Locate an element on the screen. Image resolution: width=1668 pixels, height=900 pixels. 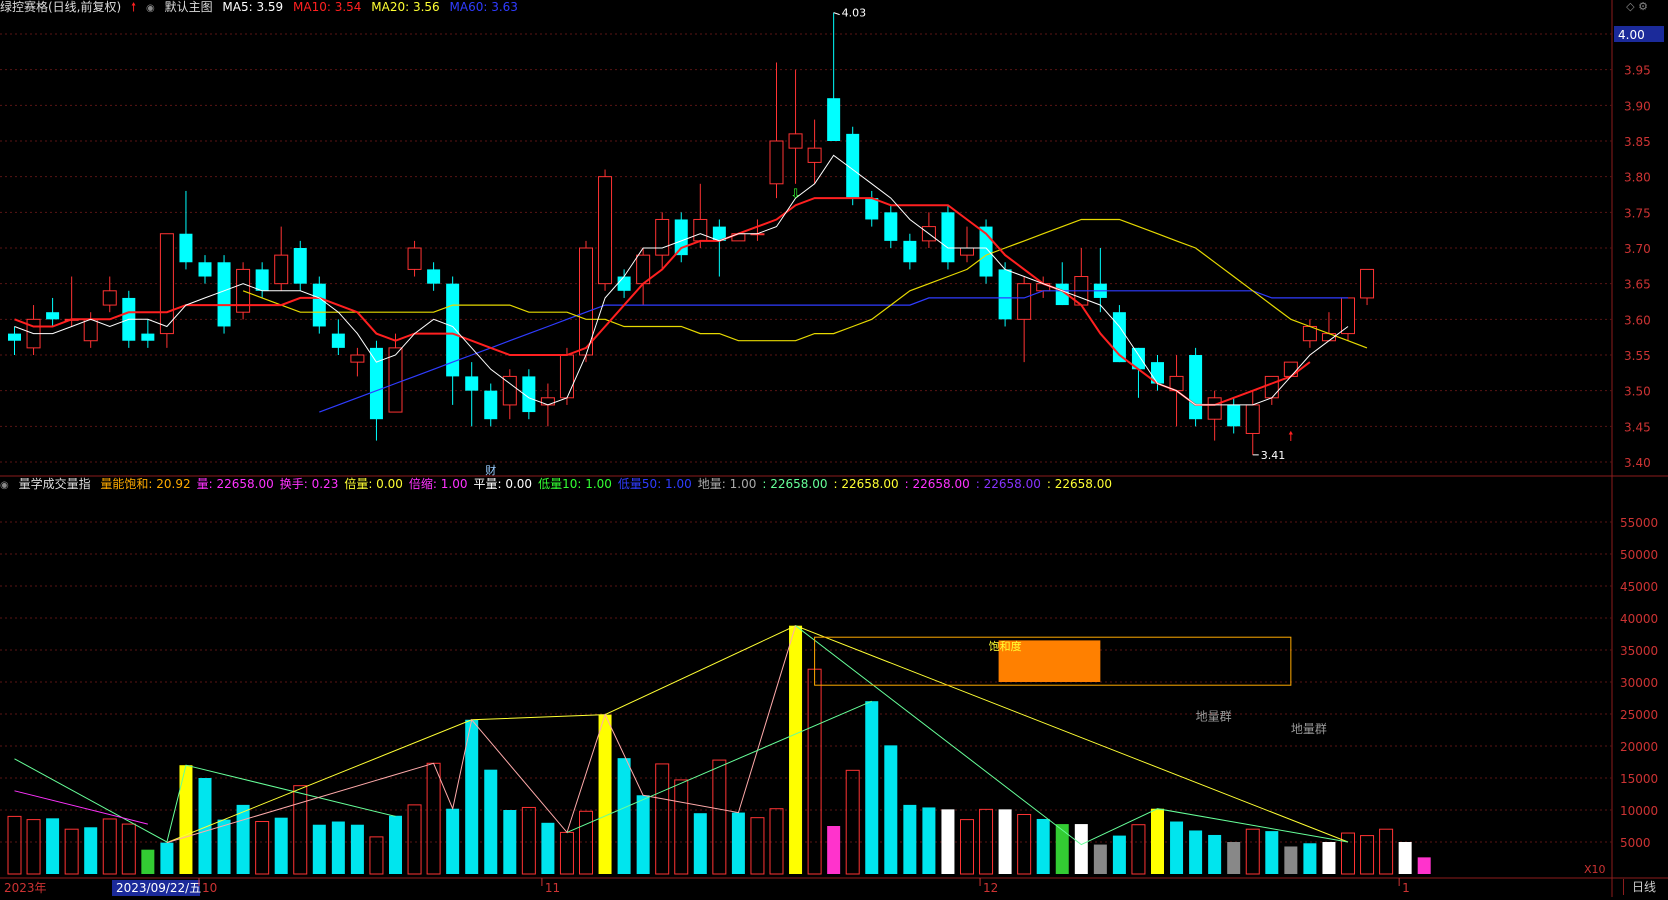
gear-icon: ⚙ is located at coordinates (1643, 6).